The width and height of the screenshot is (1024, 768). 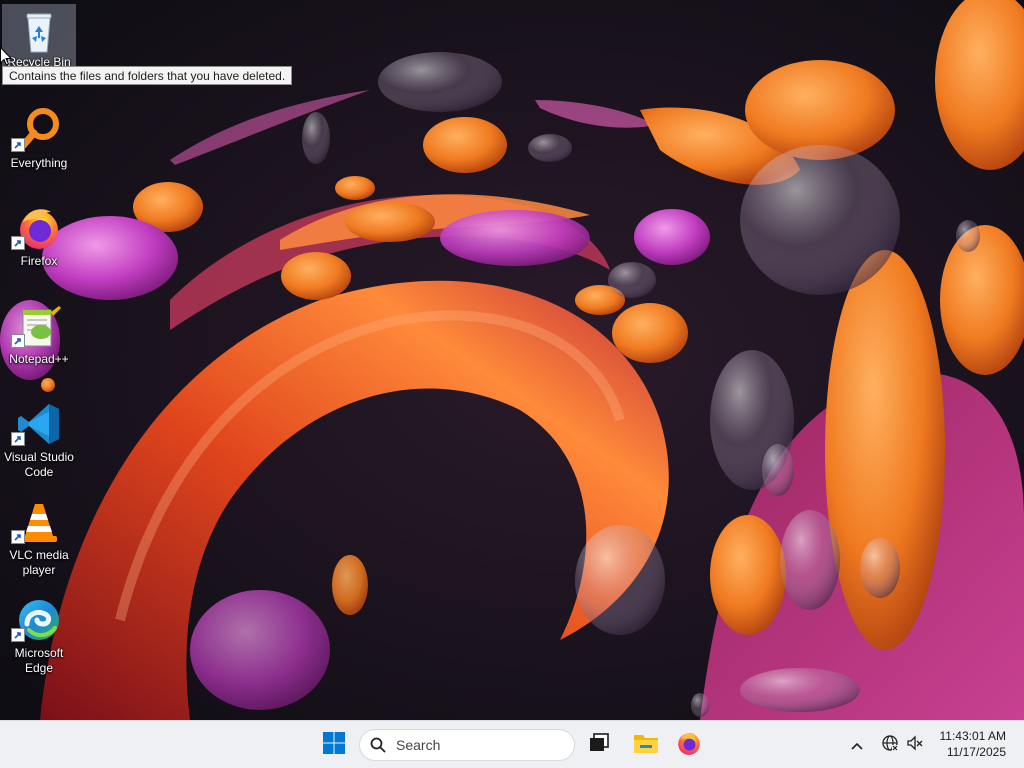 I want to click on windows-start-icon, so click(x=334, y=745).